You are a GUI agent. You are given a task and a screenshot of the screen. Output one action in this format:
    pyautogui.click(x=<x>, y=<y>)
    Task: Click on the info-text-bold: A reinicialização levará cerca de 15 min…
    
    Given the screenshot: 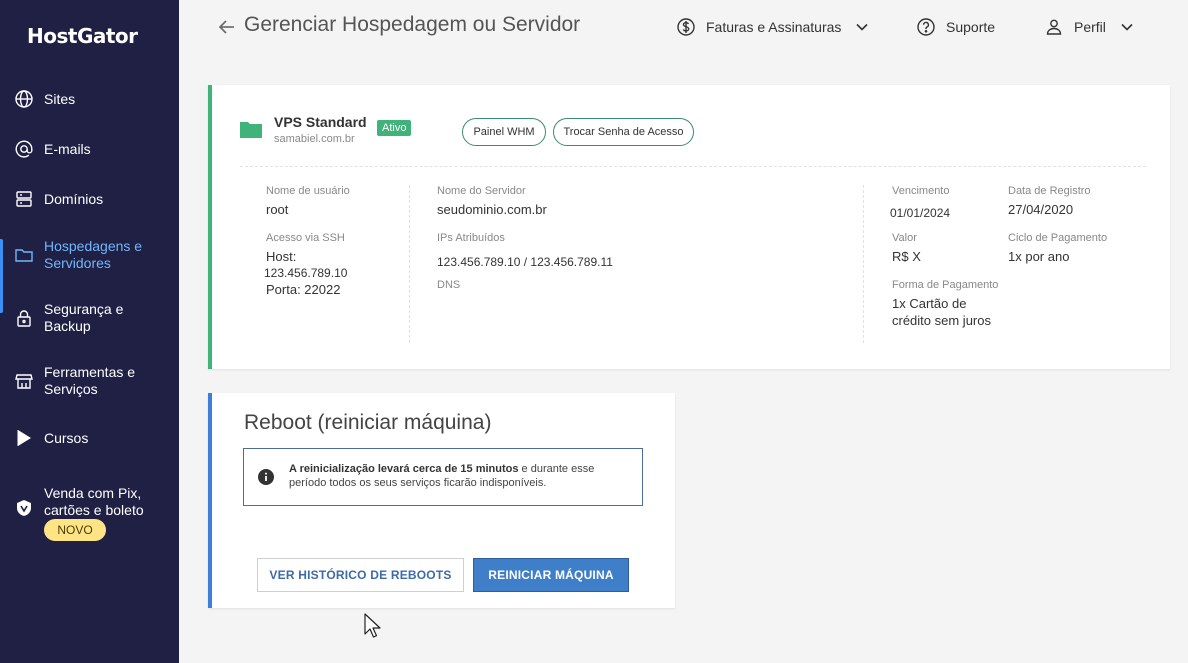 What is the action you would take?
    pyautogui.click(x=404, y=469)
    